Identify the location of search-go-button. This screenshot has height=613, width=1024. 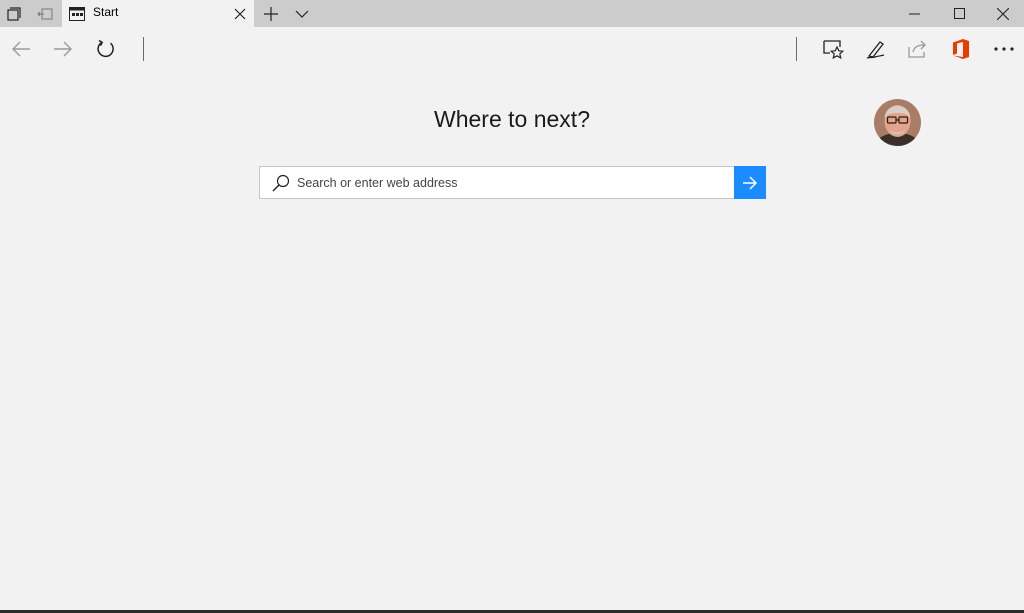
(750, 182).